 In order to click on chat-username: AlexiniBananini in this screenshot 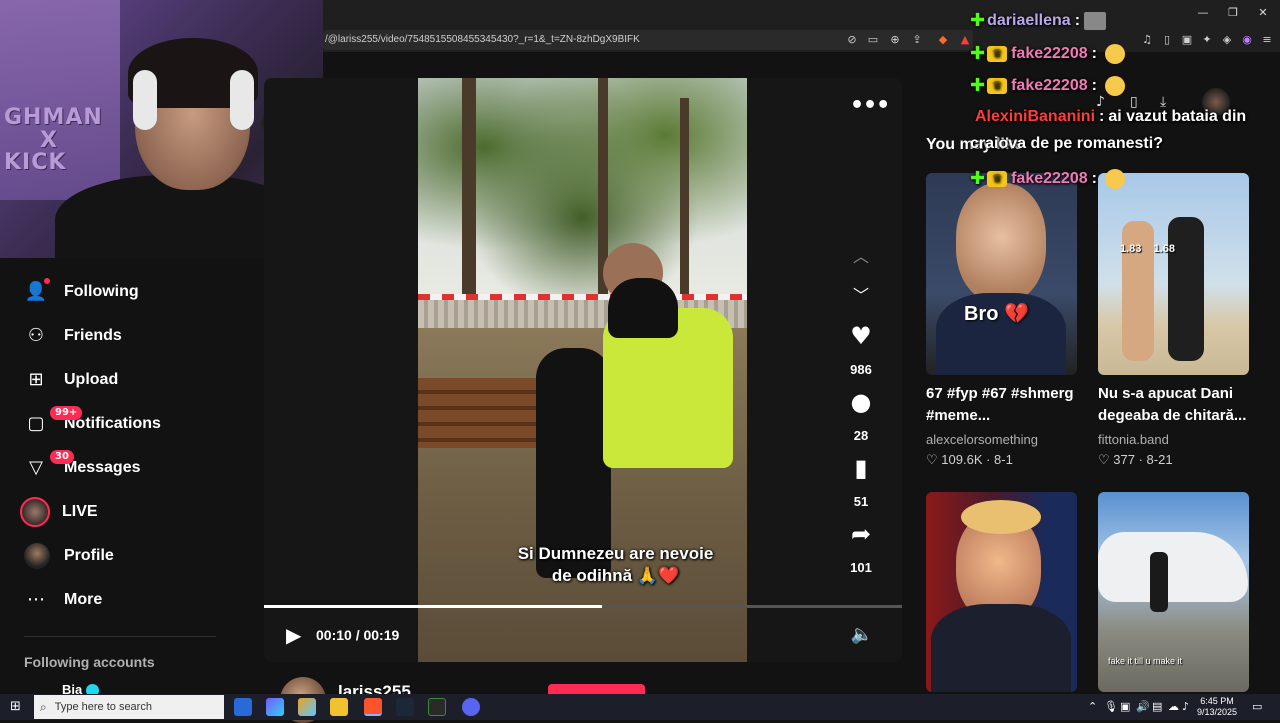, I will do `click(1035, 116)`.